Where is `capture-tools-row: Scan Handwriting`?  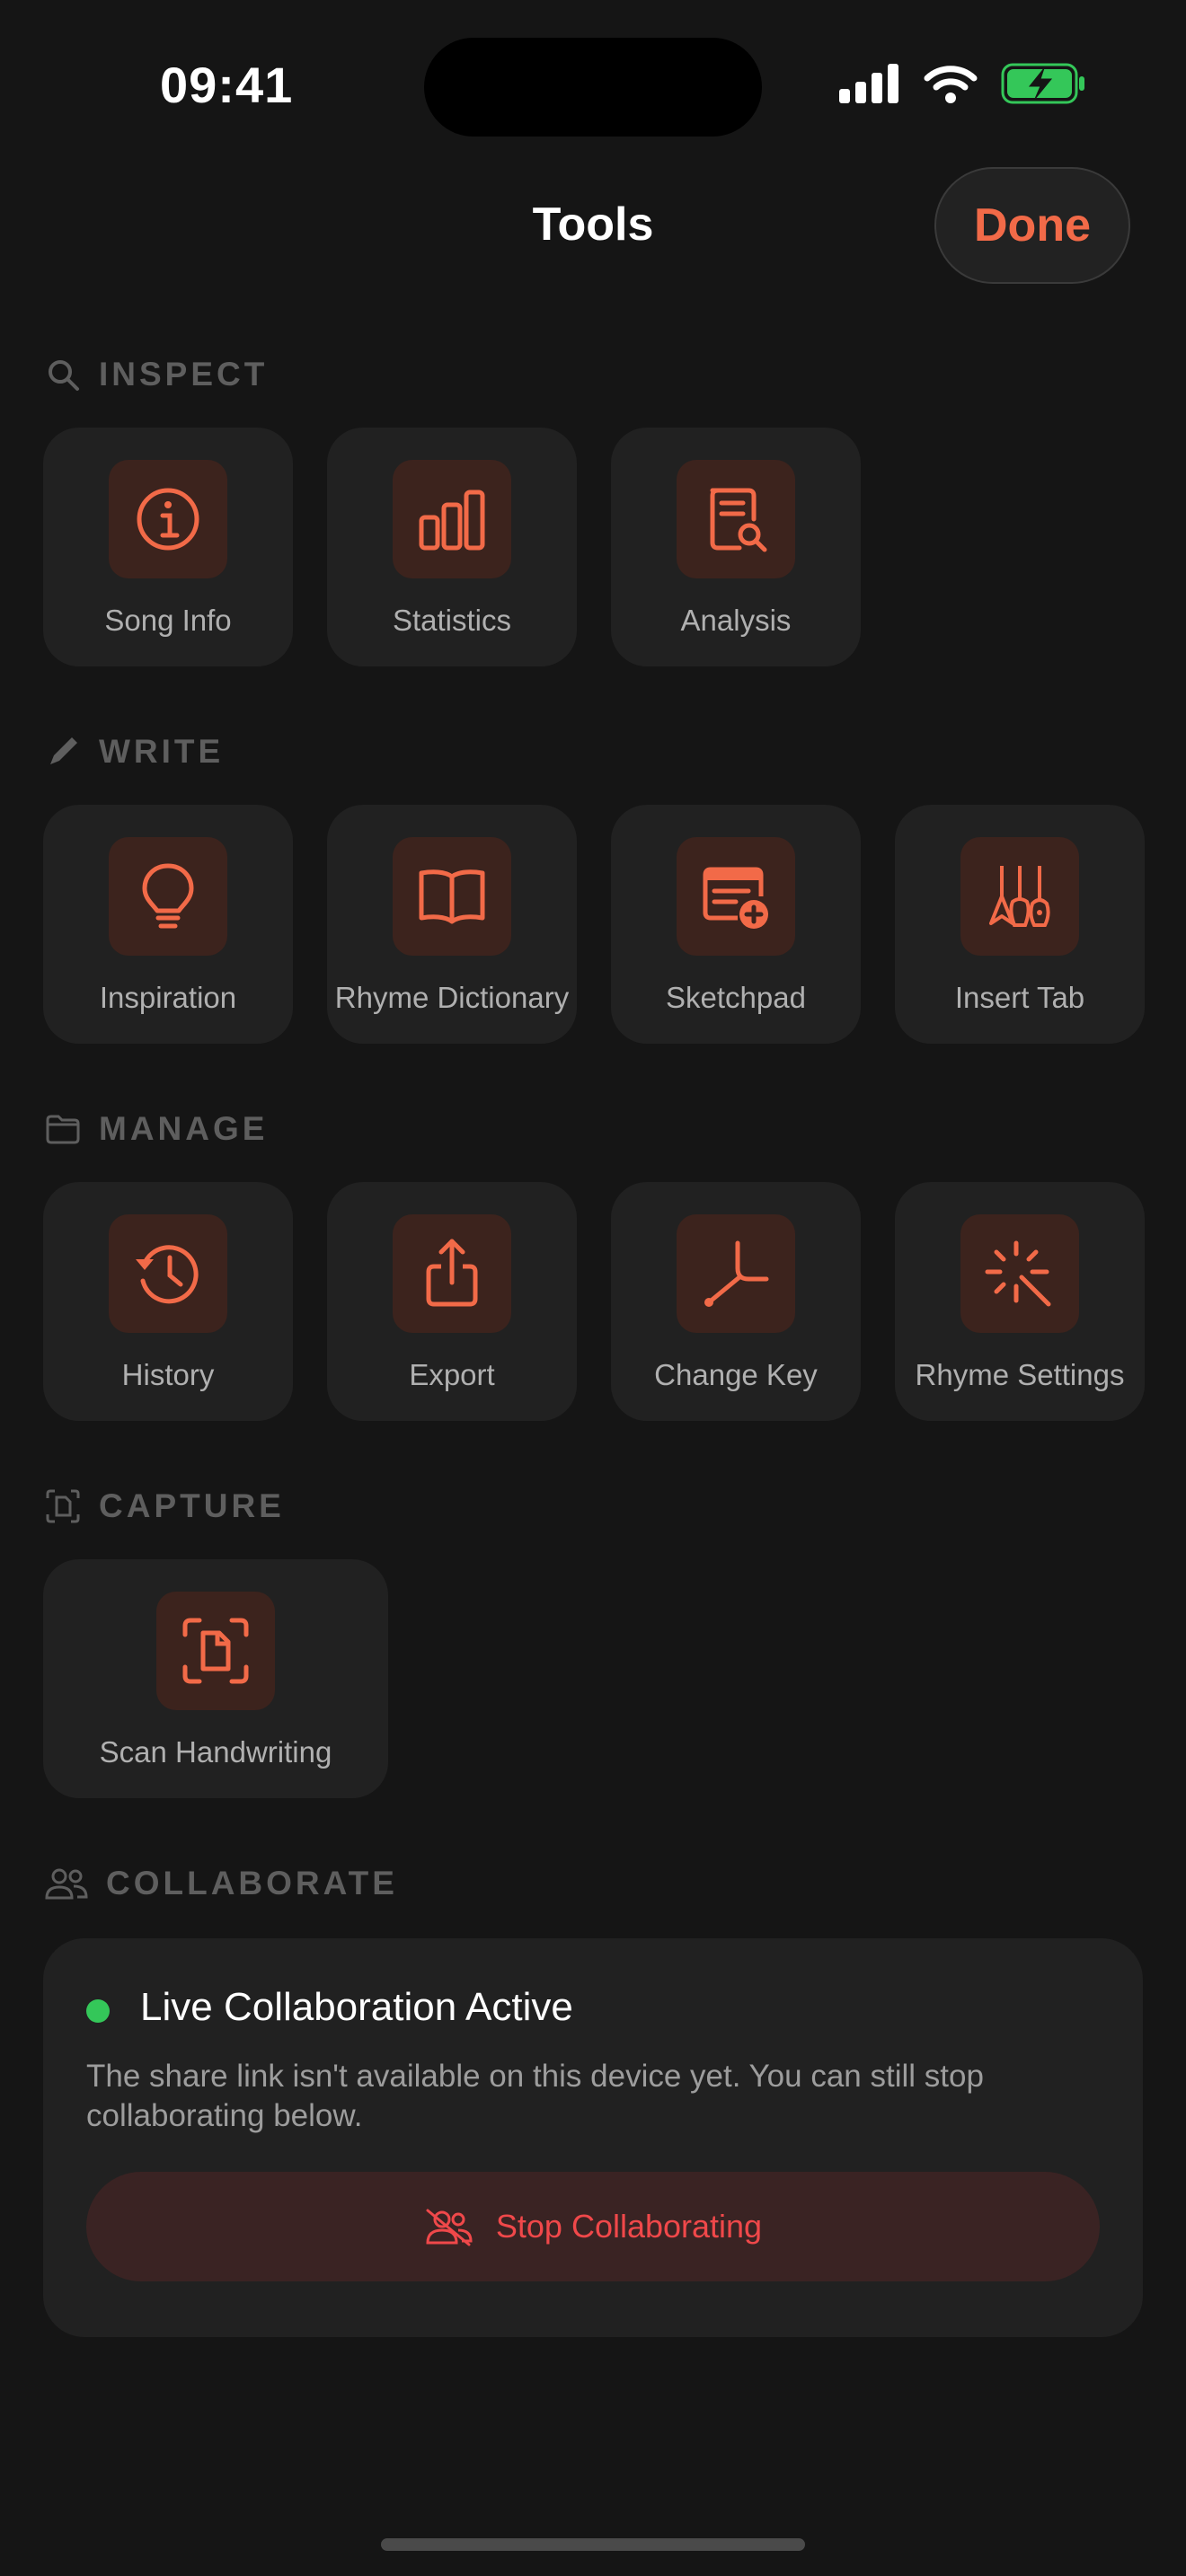
capture-tools-row: Scan Handwriting is located at coordinates (215, 1678).